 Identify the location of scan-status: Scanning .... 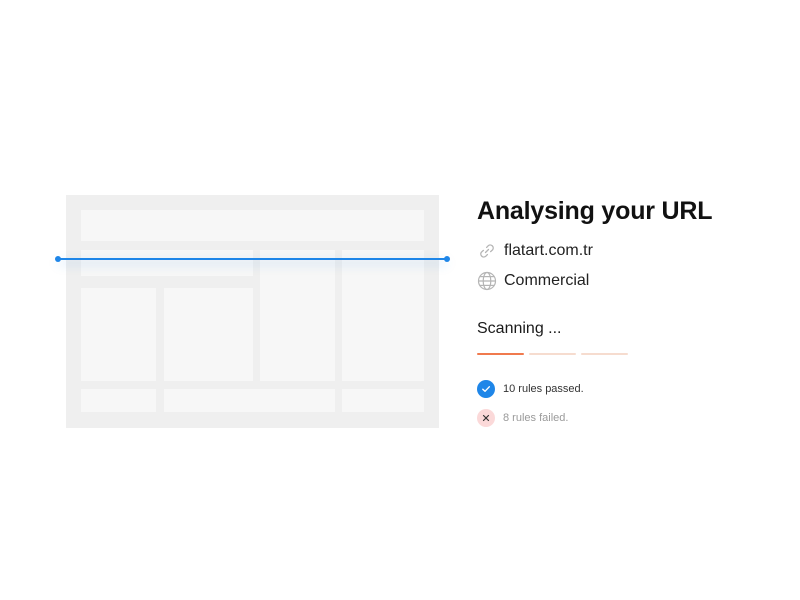
(519, 328).